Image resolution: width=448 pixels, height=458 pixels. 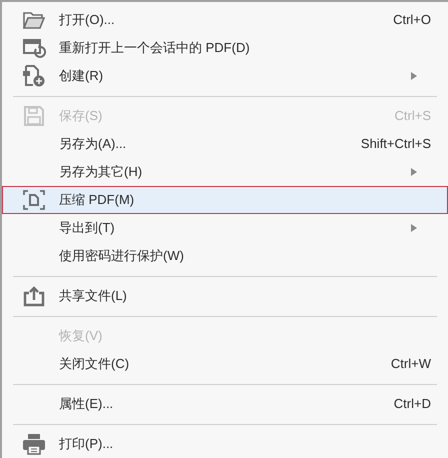 What do you see at coordinates (225, 172) in the screenshot?
I see `menu-item: 另存为其它(H)` at bounding box center [225, 172].